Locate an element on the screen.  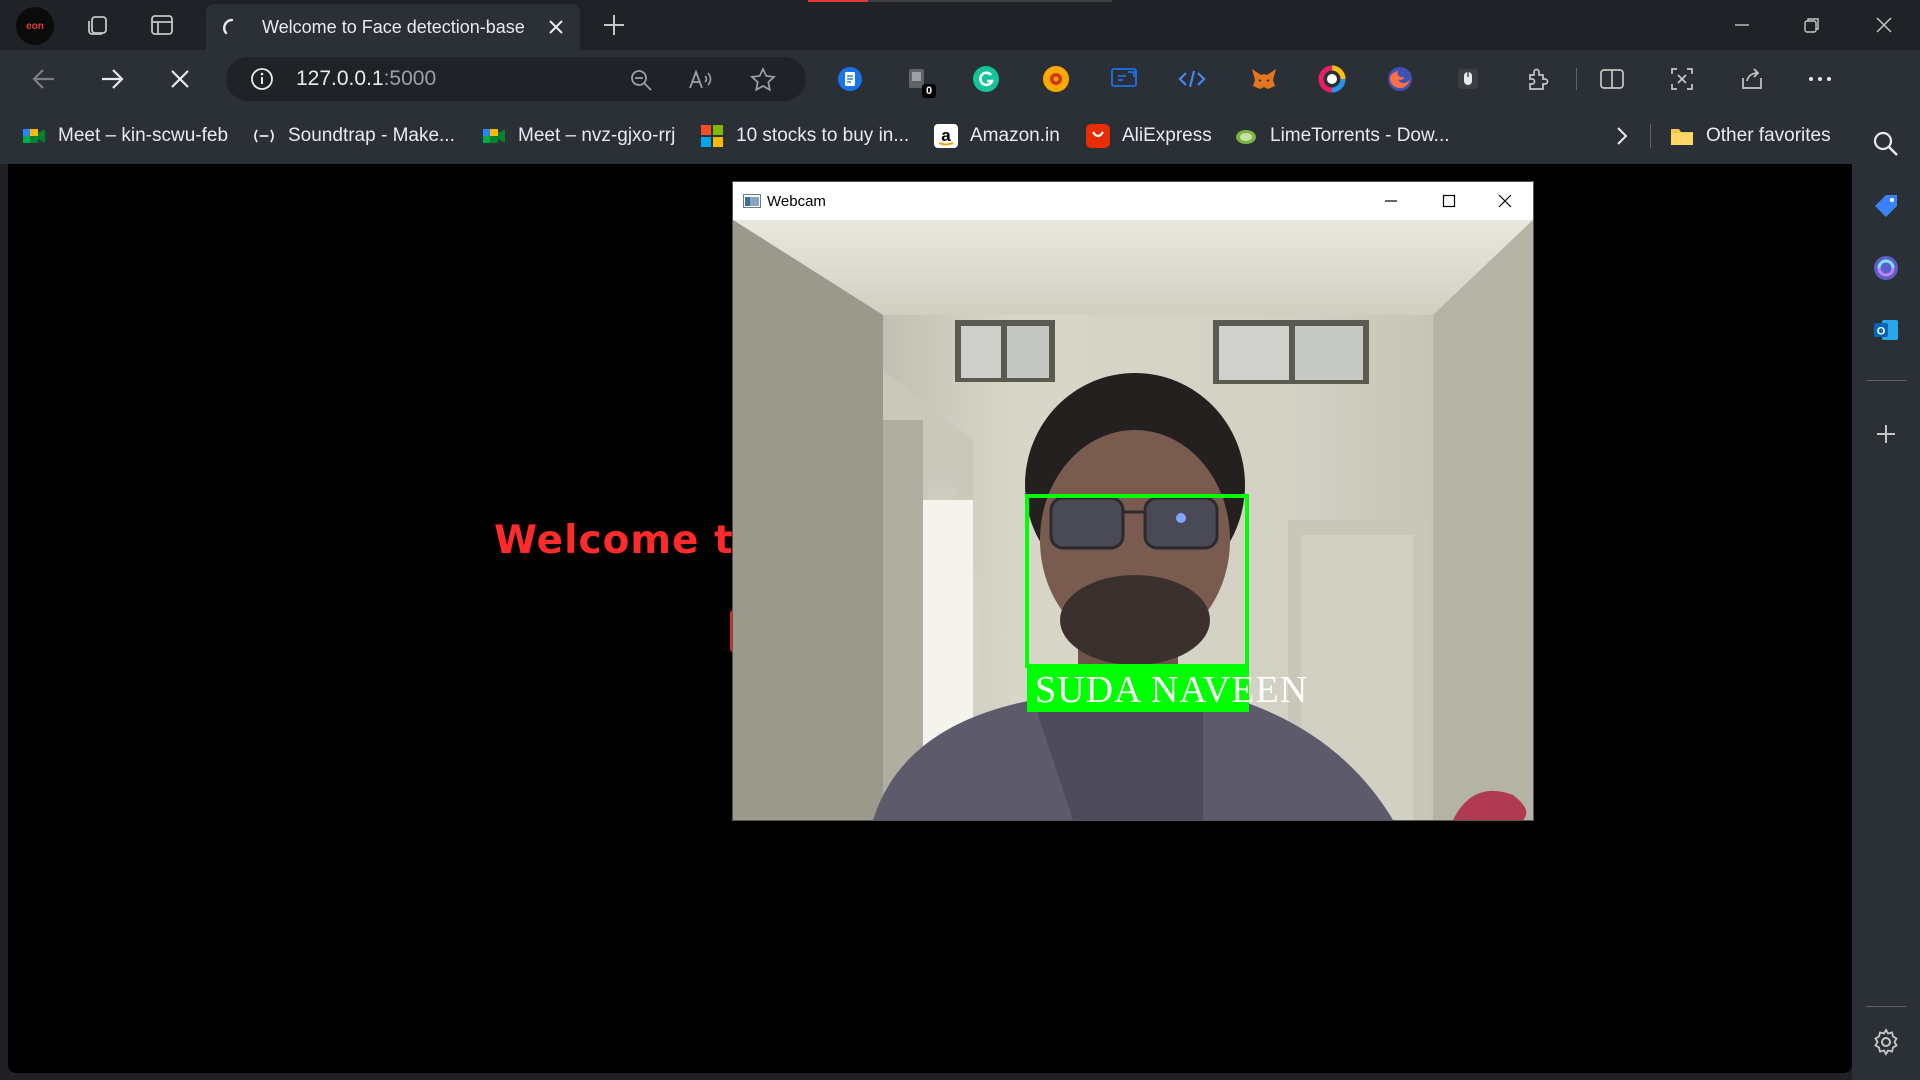
other-favorites-folder: Other favorites is located at coordinates (1750, 136).